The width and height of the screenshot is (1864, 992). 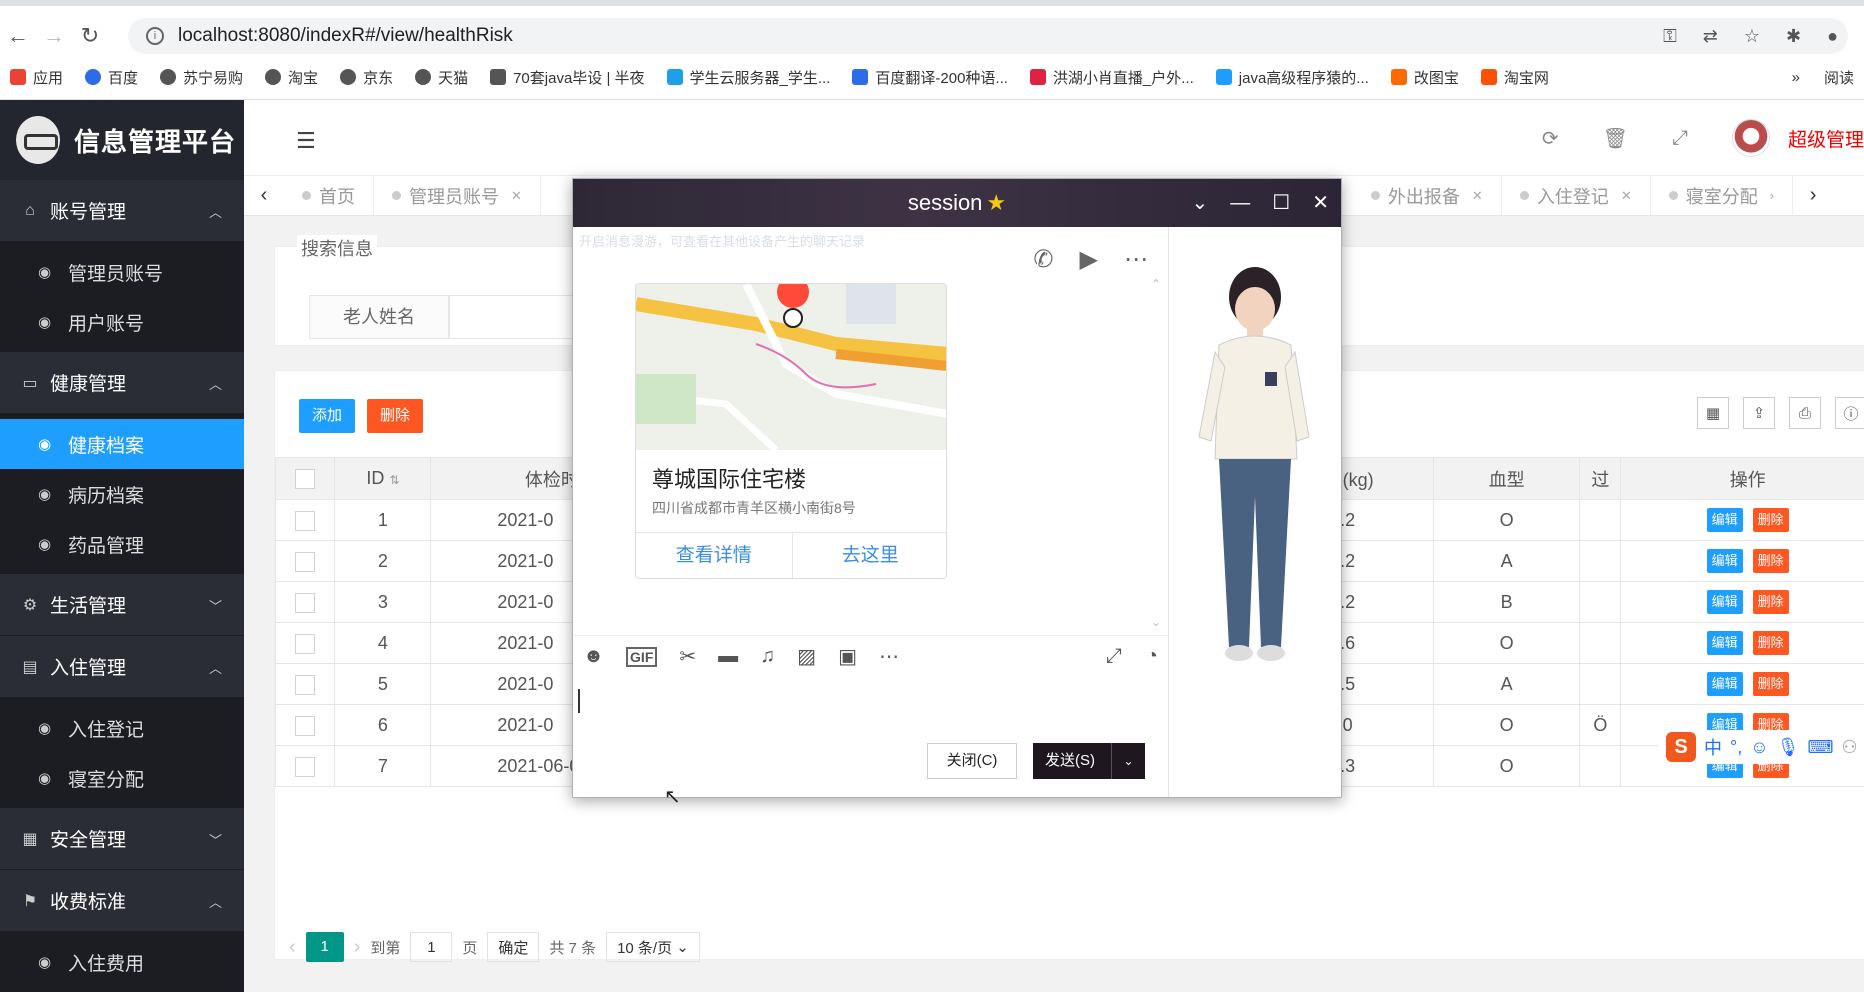 What do you see at coordinates (513, 947) in the screenshot?
I see `confirm-button: 确定` at bounding box center [513, 947].